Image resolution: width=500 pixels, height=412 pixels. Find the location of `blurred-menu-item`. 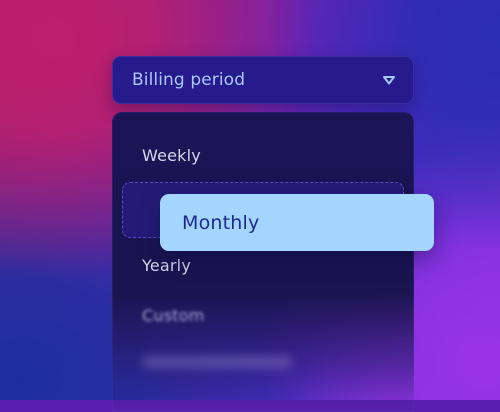

blurred-menu-item is located at coordinates (217, 362).